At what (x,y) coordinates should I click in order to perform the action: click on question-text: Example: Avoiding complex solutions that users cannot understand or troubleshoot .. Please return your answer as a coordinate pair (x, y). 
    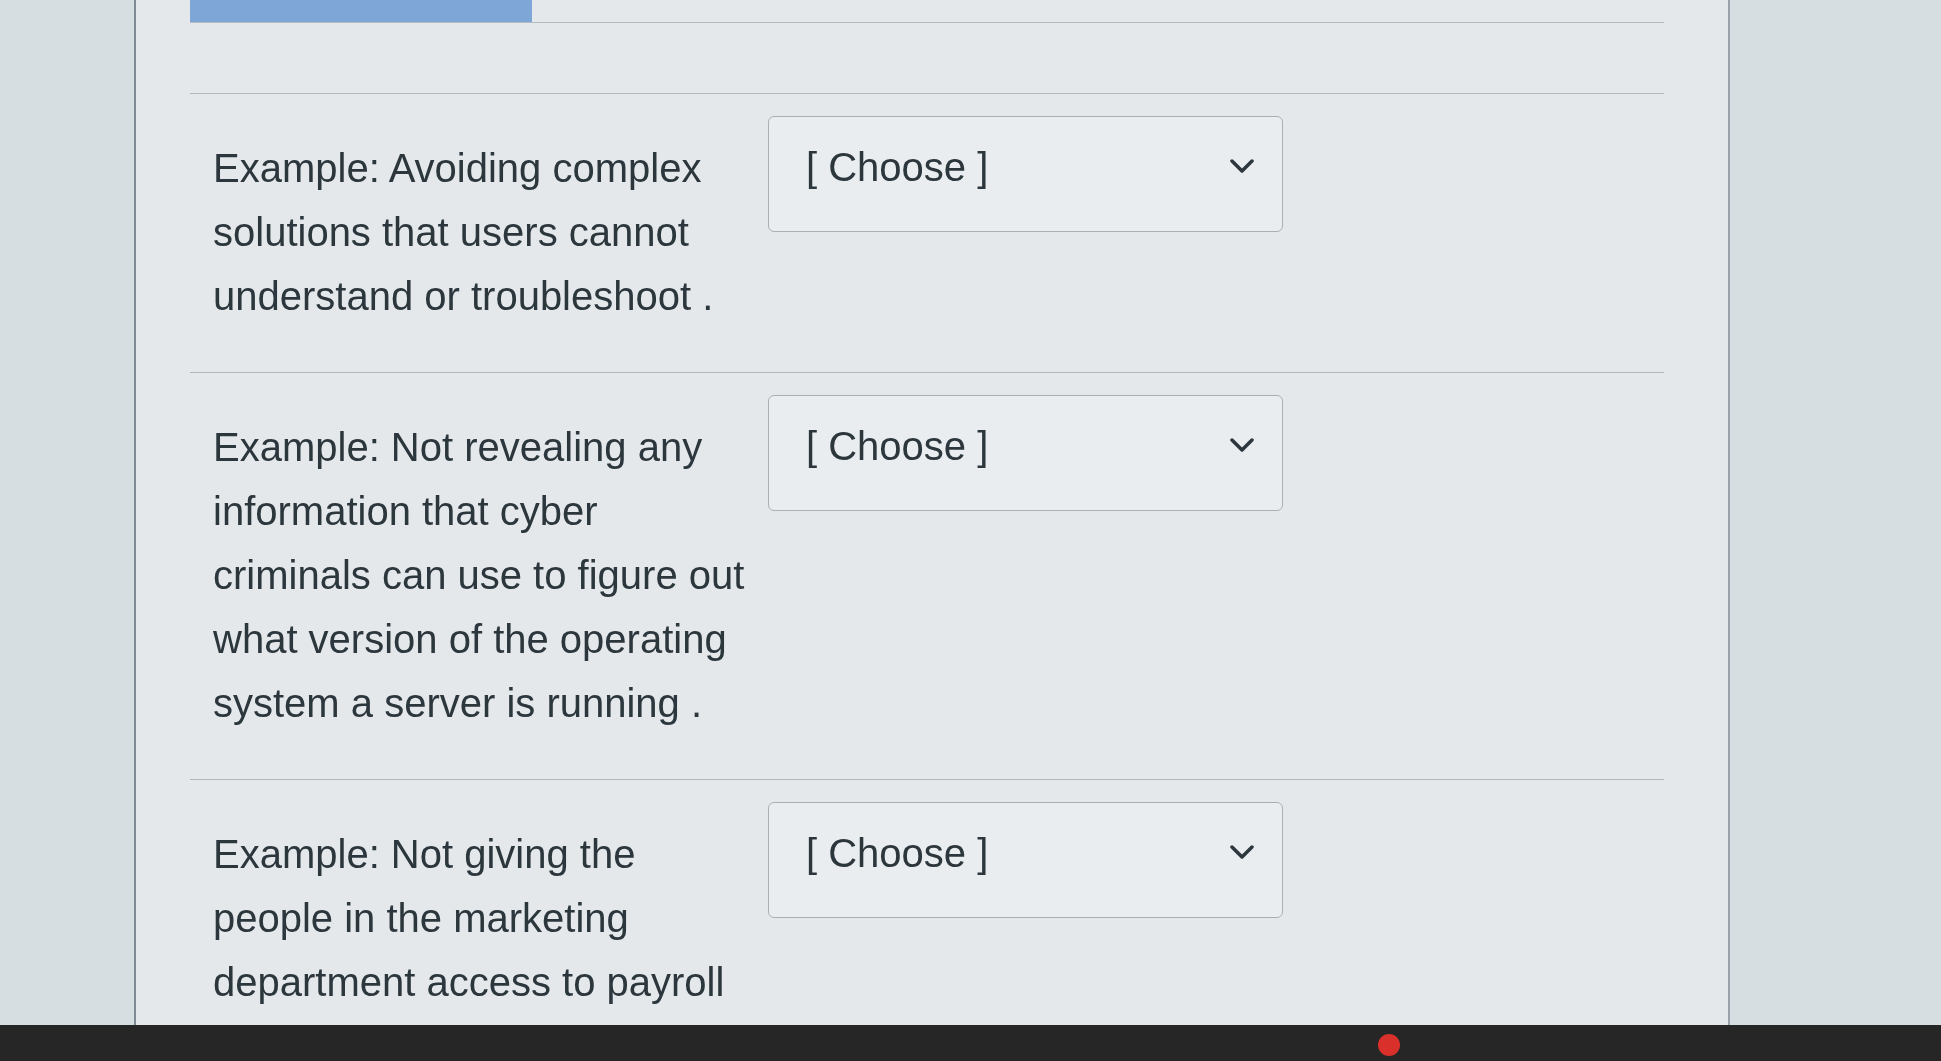
    Looking at the image, I should click on (464, 232).